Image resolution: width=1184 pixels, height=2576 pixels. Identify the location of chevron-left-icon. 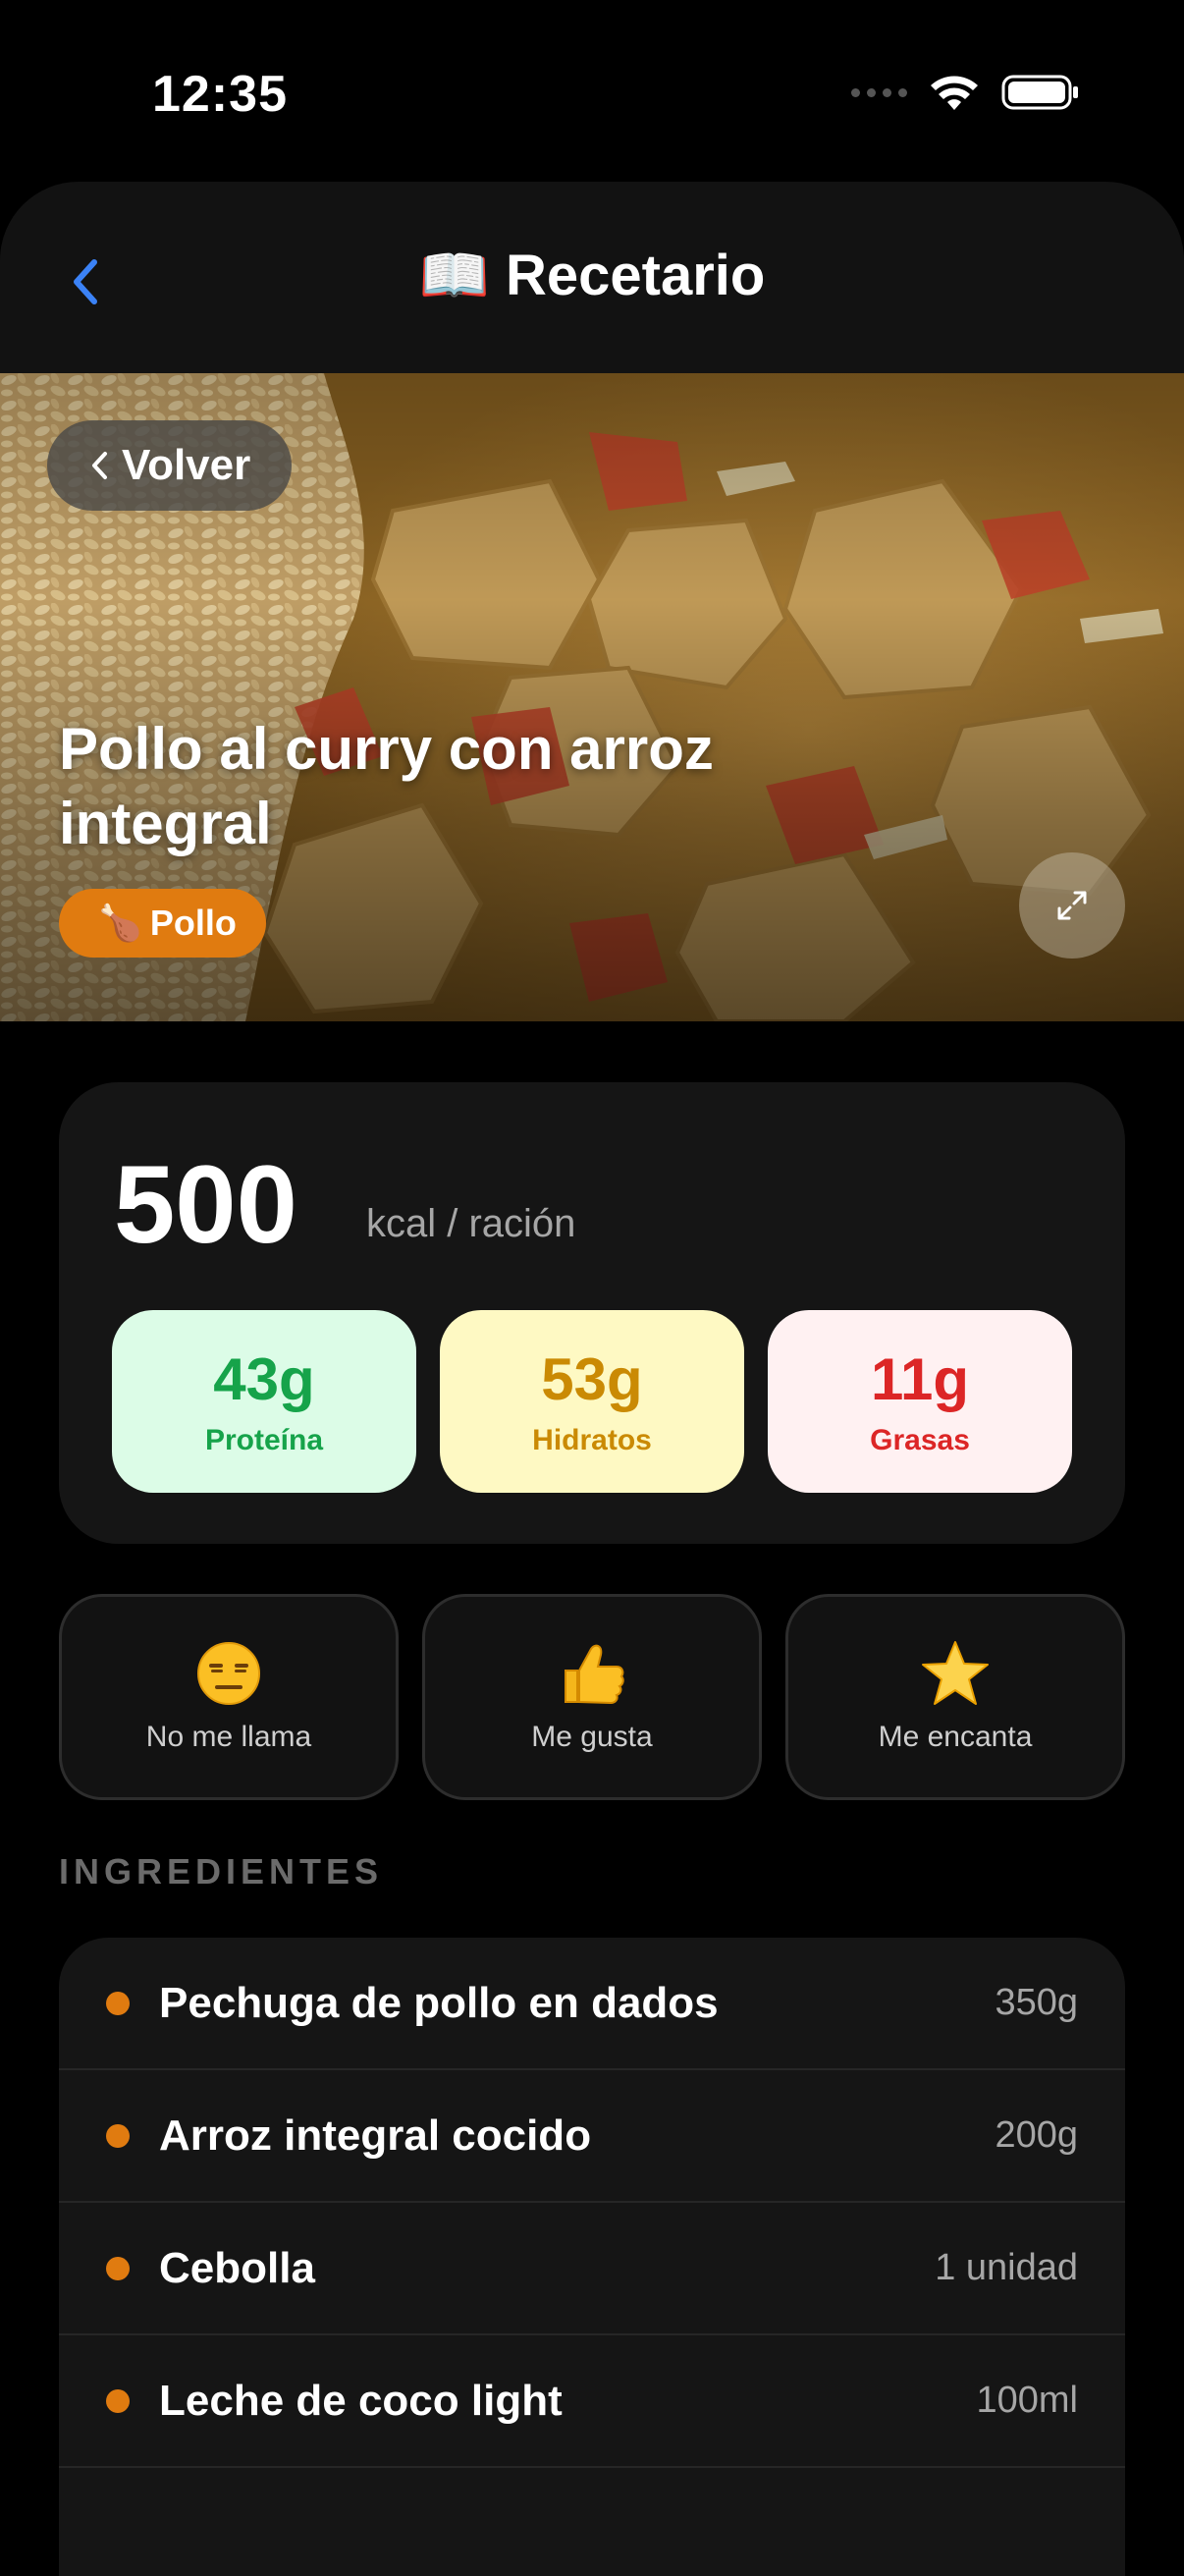
(100, 465).